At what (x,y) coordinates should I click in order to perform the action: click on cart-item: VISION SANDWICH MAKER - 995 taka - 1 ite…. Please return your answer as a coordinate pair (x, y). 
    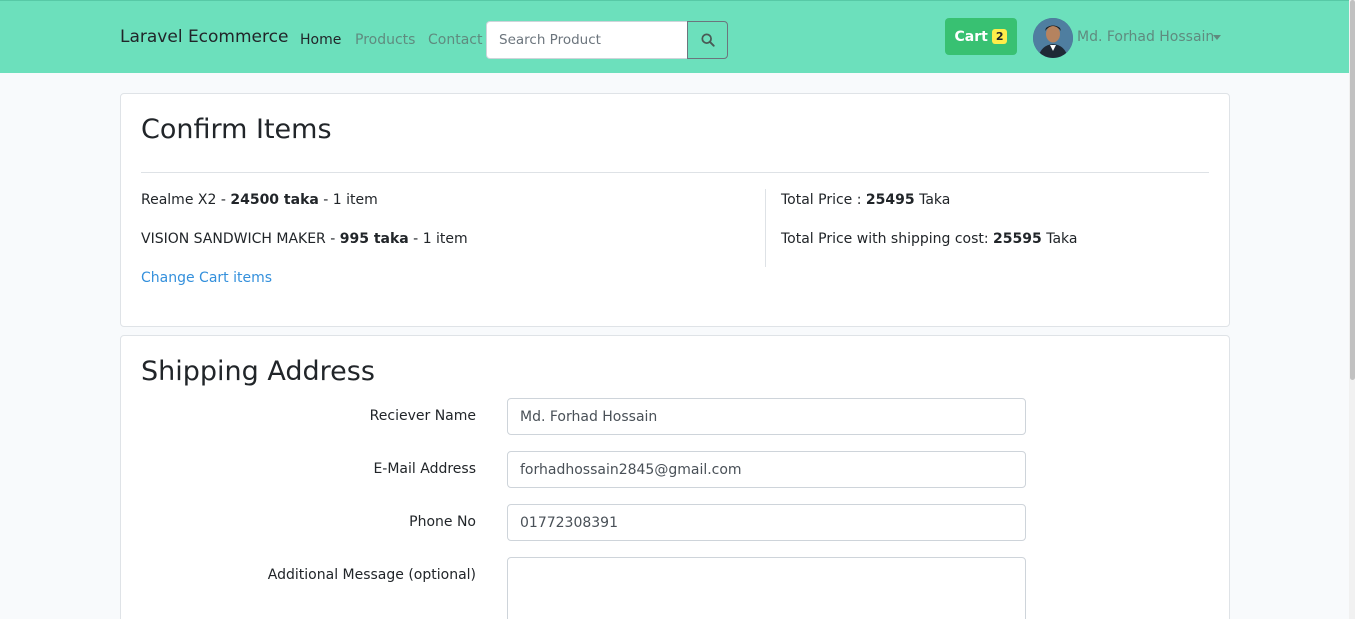
    Looking at the image, I should click on (304, 239).